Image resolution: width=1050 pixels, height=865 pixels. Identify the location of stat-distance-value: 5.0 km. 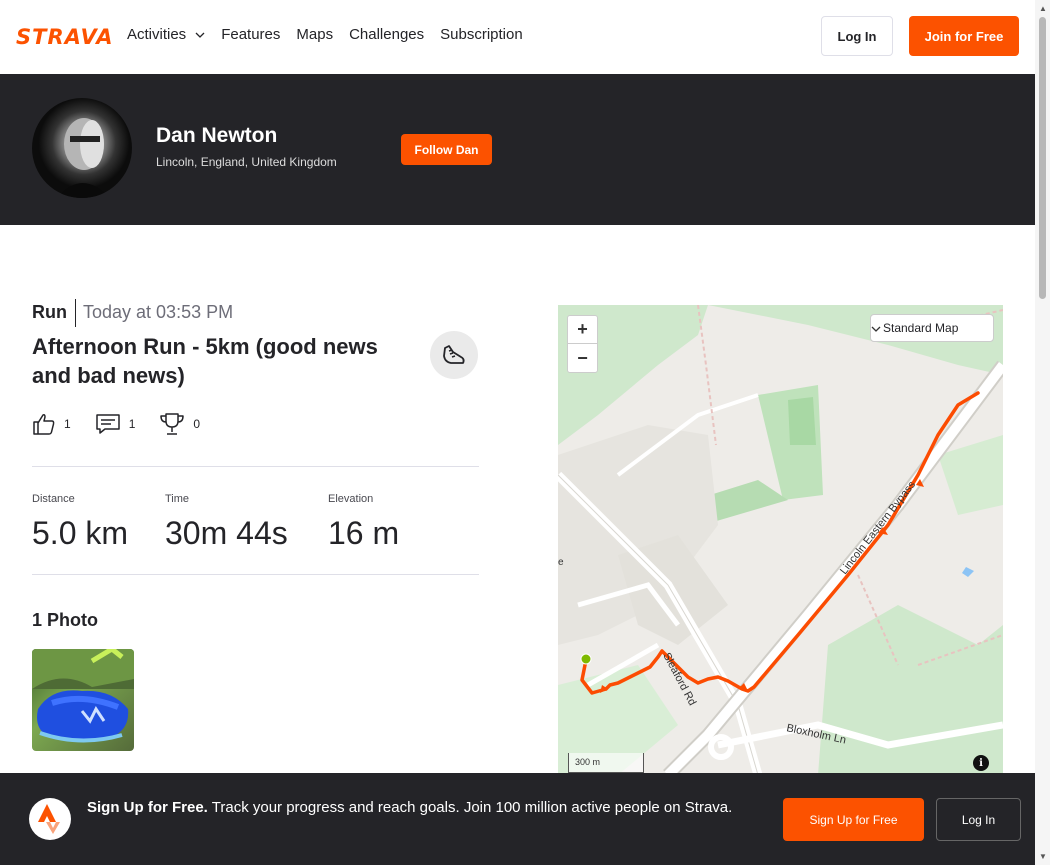
(80, 533).